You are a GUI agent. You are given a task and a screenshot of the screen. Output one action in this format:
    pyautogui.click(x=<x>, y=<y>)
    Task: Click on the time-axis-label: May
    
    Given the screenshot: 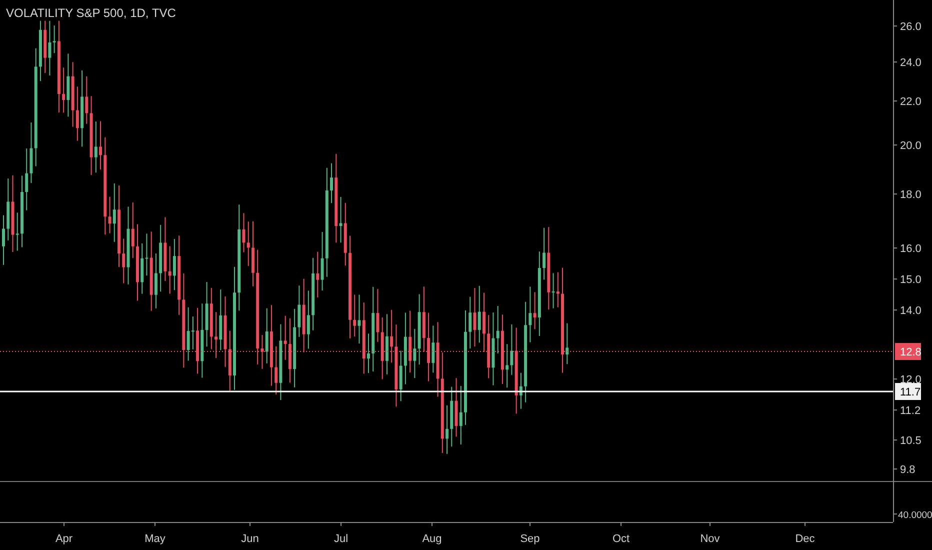 What is the action you would take?
    pyautogui.click(x=155, y=539)
    